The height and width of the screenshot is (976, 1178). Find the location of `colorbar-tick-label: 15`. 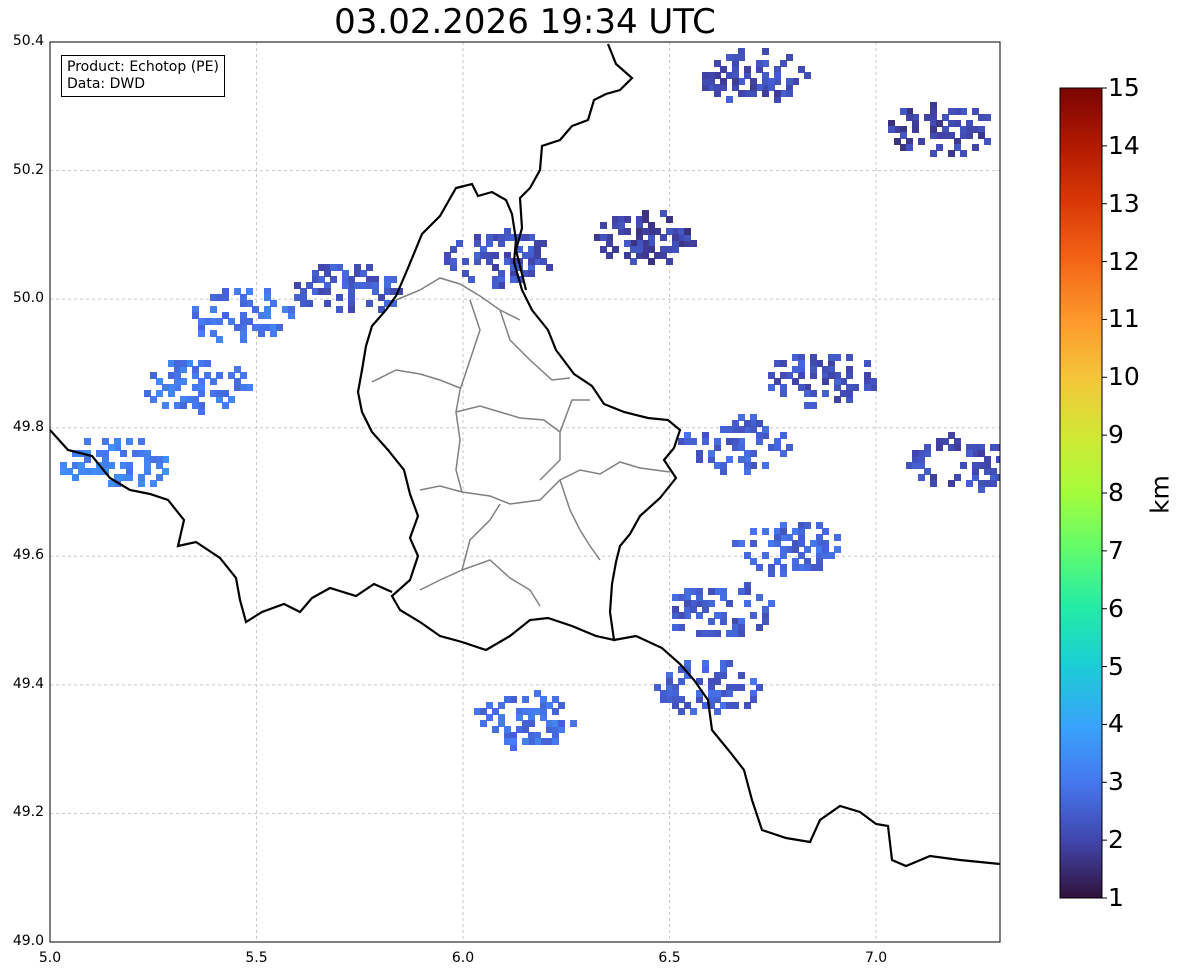

colorbar-tick-label: 15 is located at coordinates (1124, 87).